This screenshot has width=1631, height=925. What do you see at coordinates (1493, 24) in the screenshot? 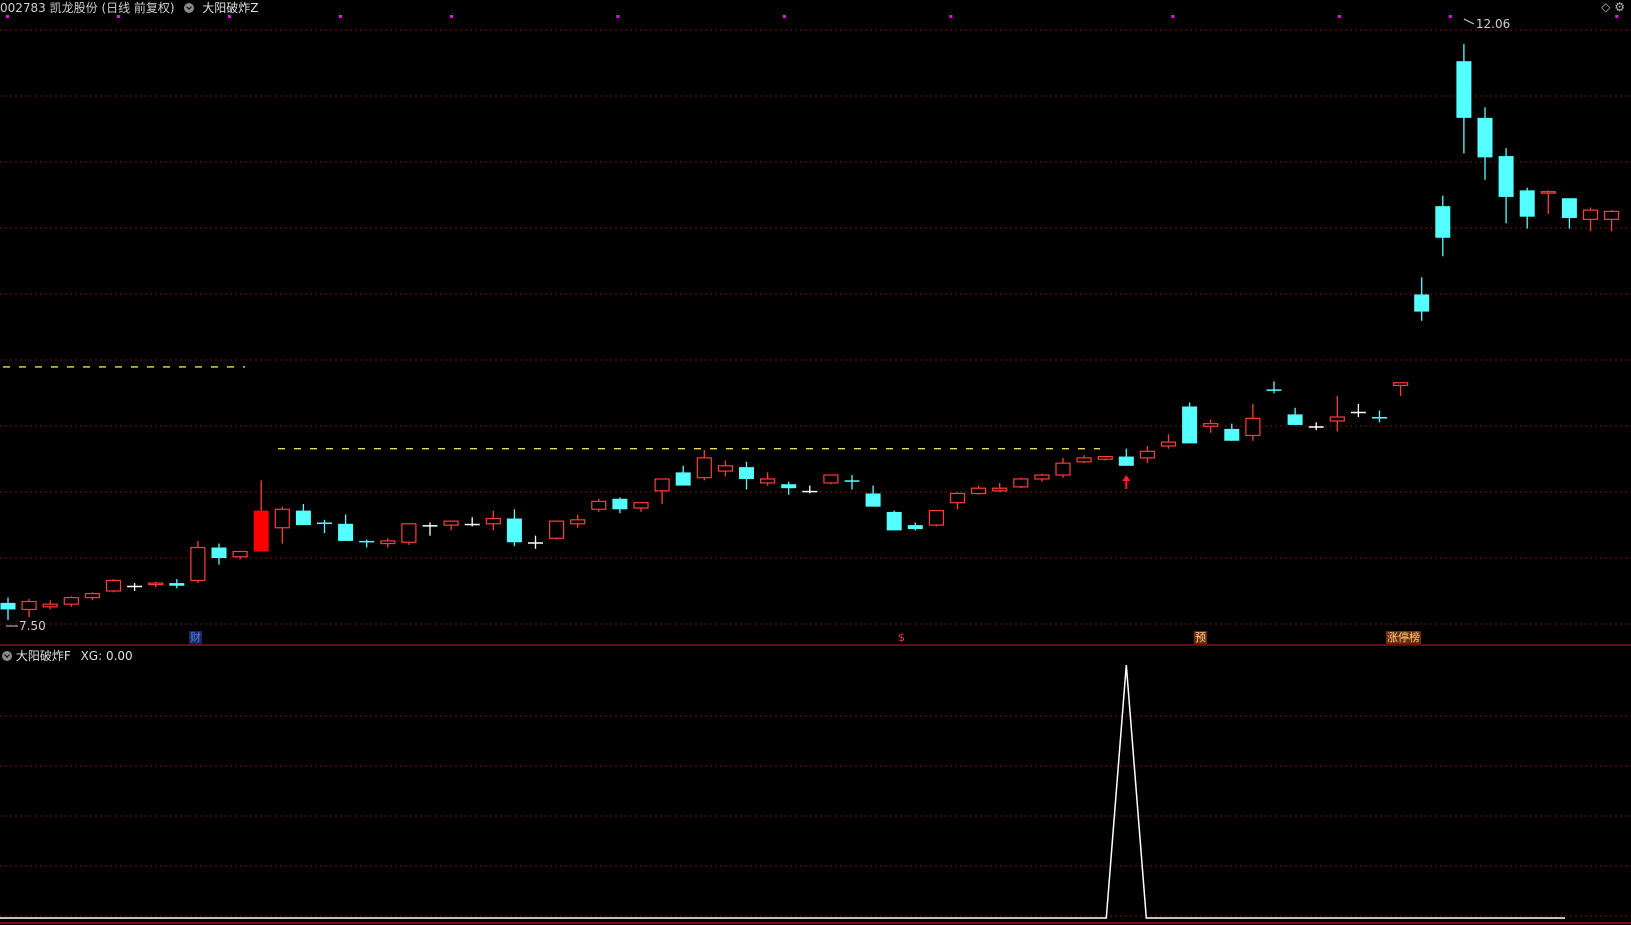
I see `high-price-label: 12.06` at bounding box center [1493, 24].